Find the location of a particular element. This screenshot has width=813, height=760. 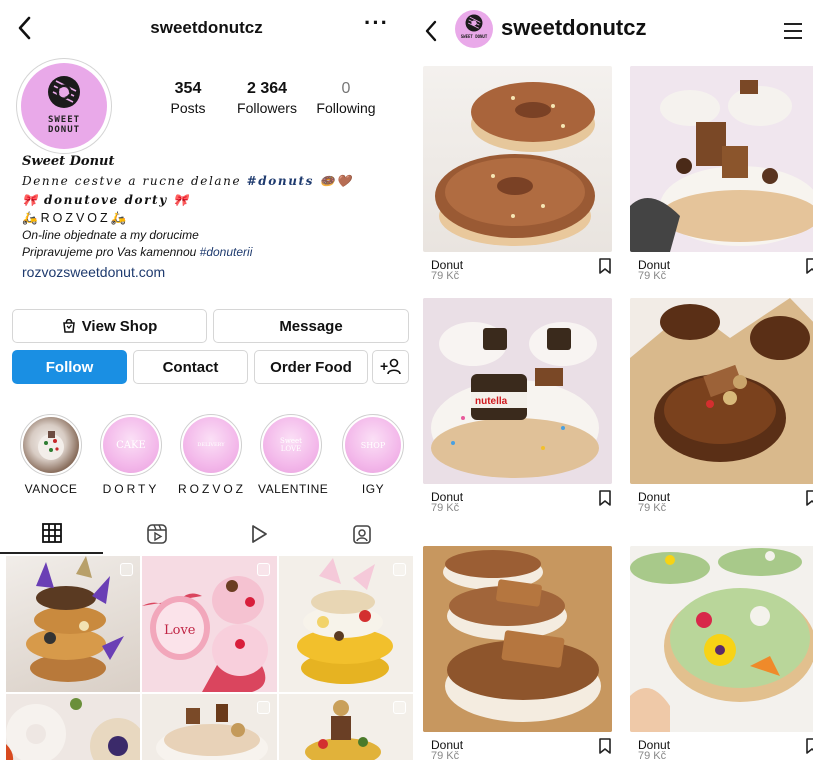

highlight-valentine-cover: Sweet LOVE is located at coordinates (291, 445).